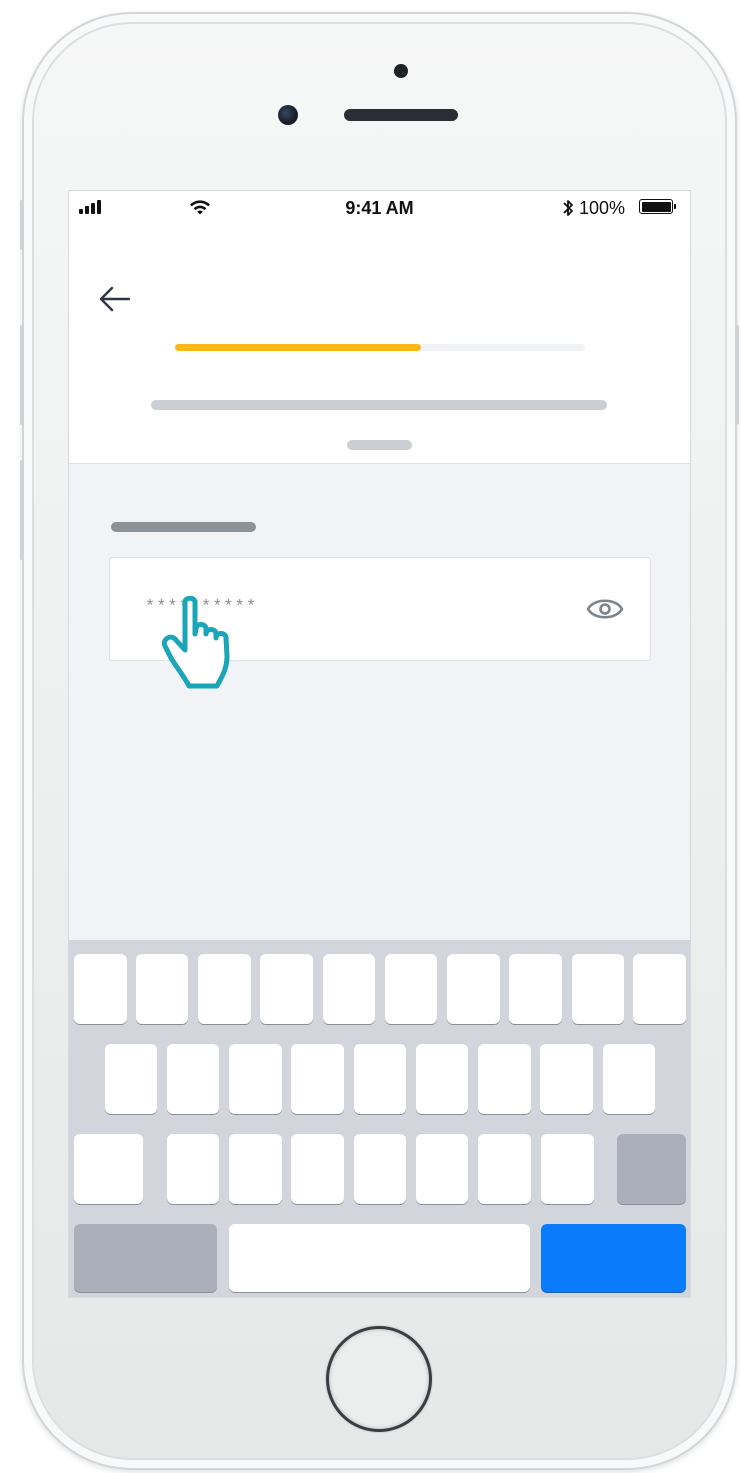 The image size is (741, 1473). I want to click on battery-percent: 100%, so click(602, 208).